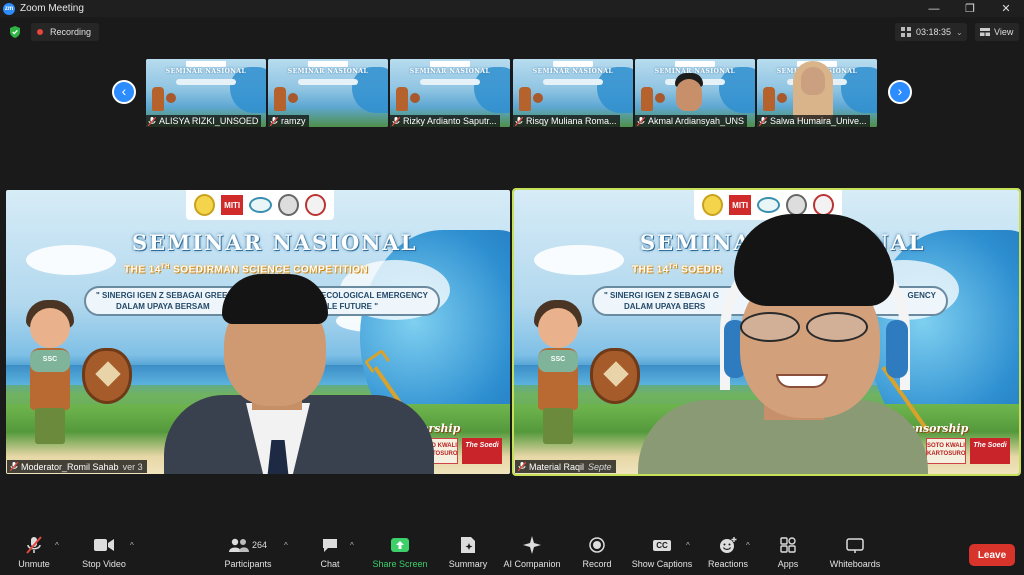 This screenshot has width=1024, height=575. What do you see at coordinates (104, 564) in the screenshot?
I see `stop-video-label: Stop Video` at bounding box center [104, 564].